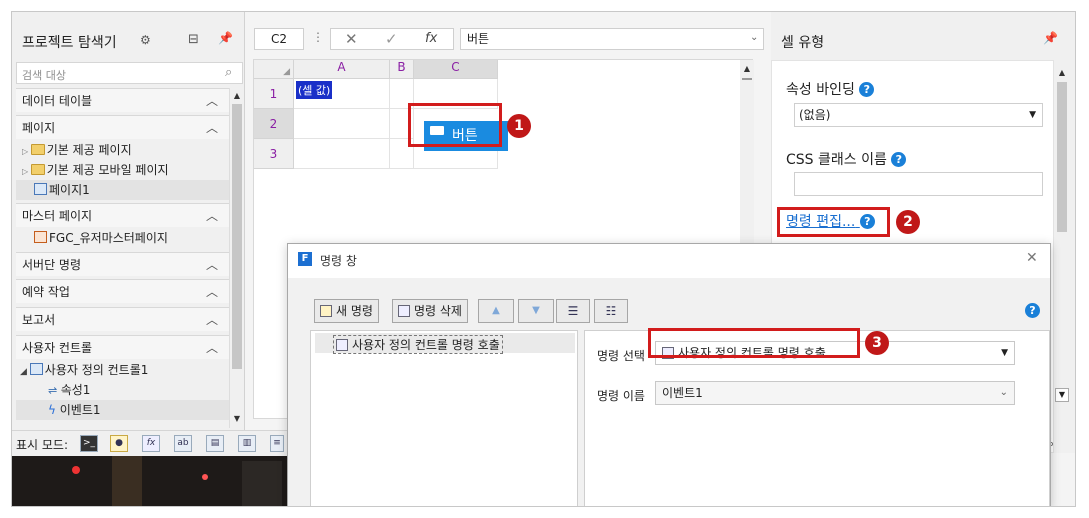 The image size is (1089, 518). I want to click on label-icon: ab, so click(183, 443).